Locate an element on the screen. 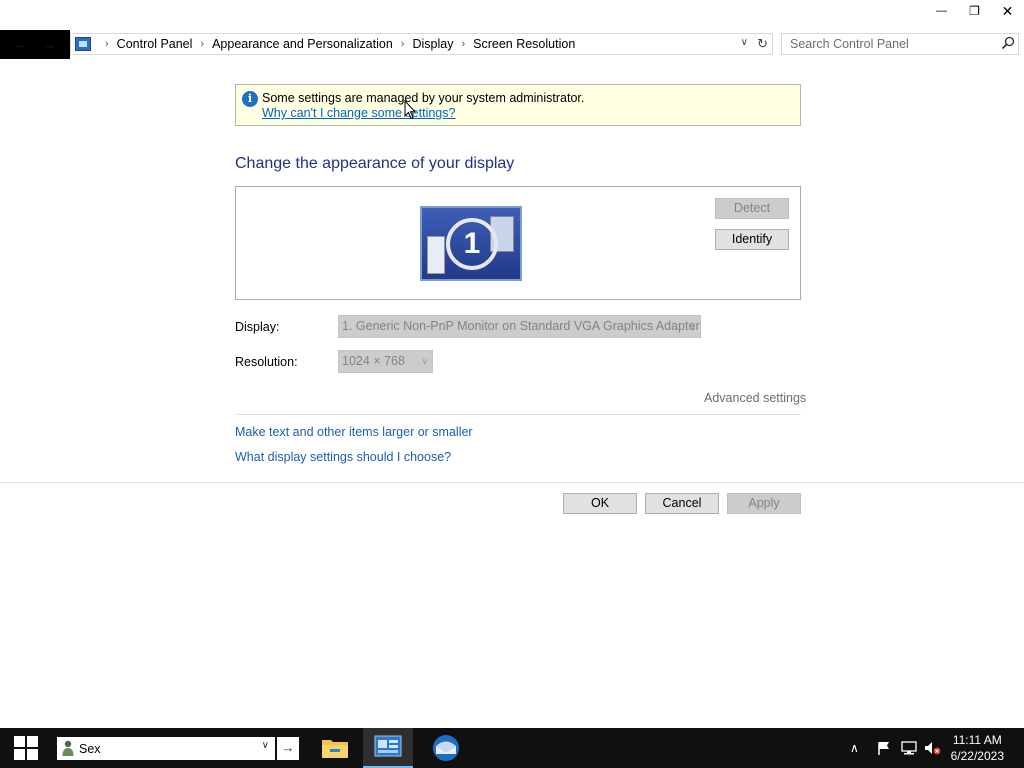  clock-date: 6/22/2023 is located at coordinates (977, 756).